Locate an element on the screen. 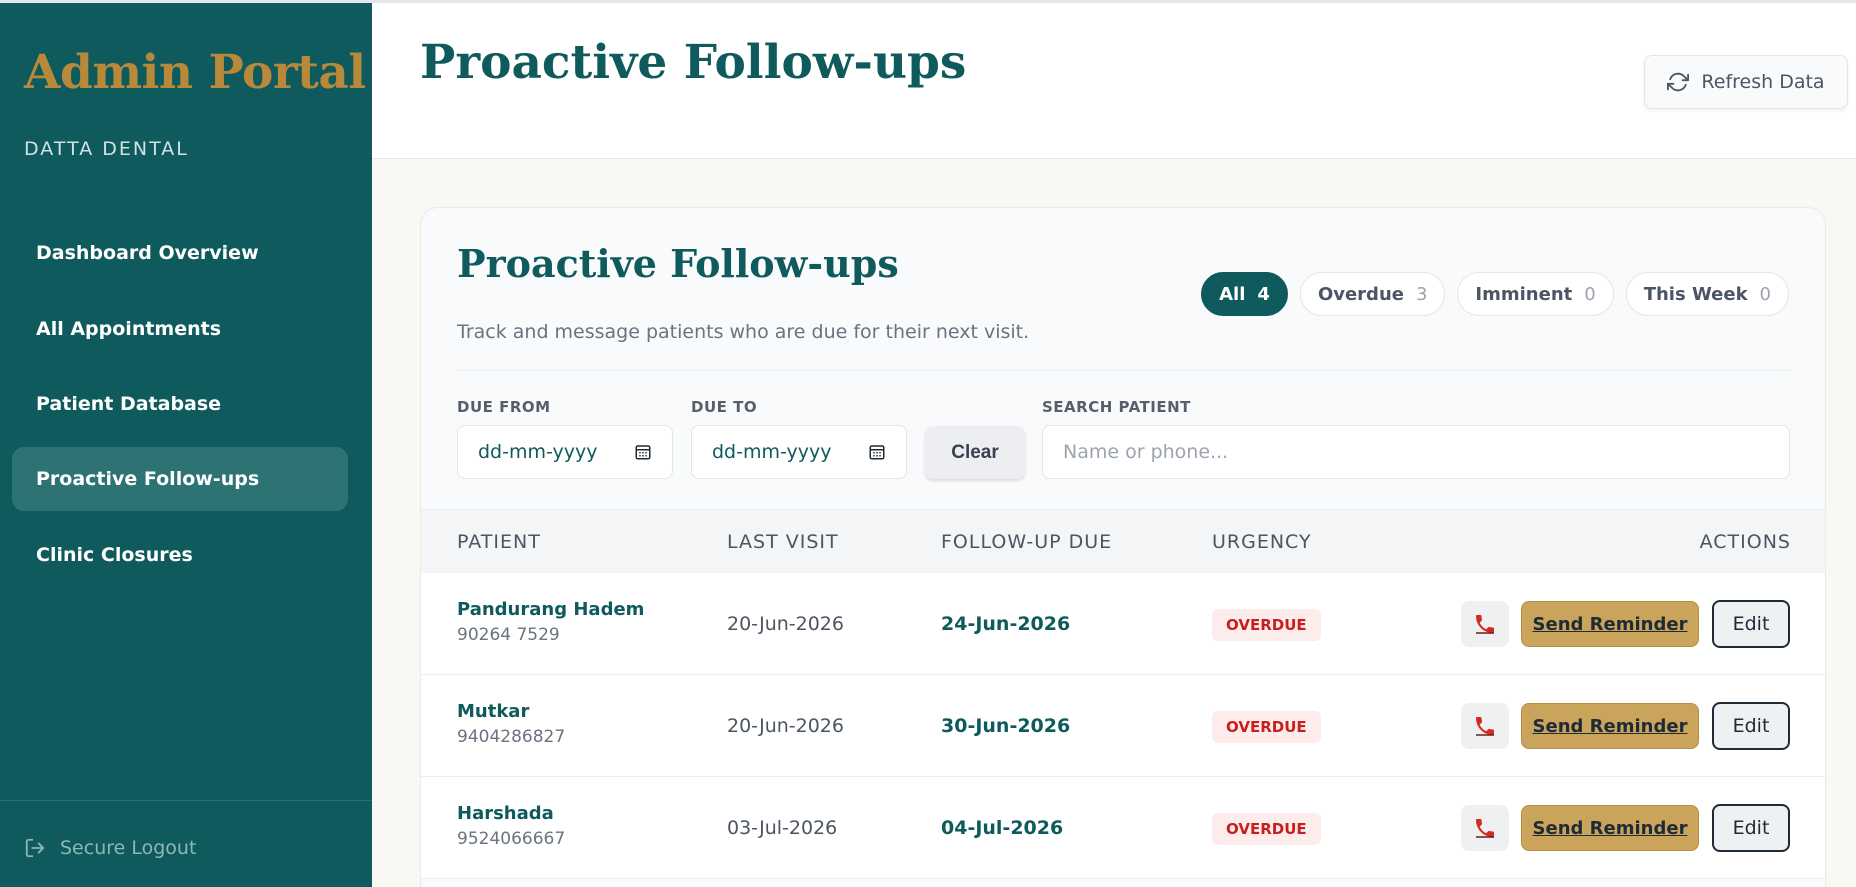 The width and height of the screenshot is (1856, 887). sidebar-item-clinic-closures: Clinic Closures is located at coordinates (180, 555).